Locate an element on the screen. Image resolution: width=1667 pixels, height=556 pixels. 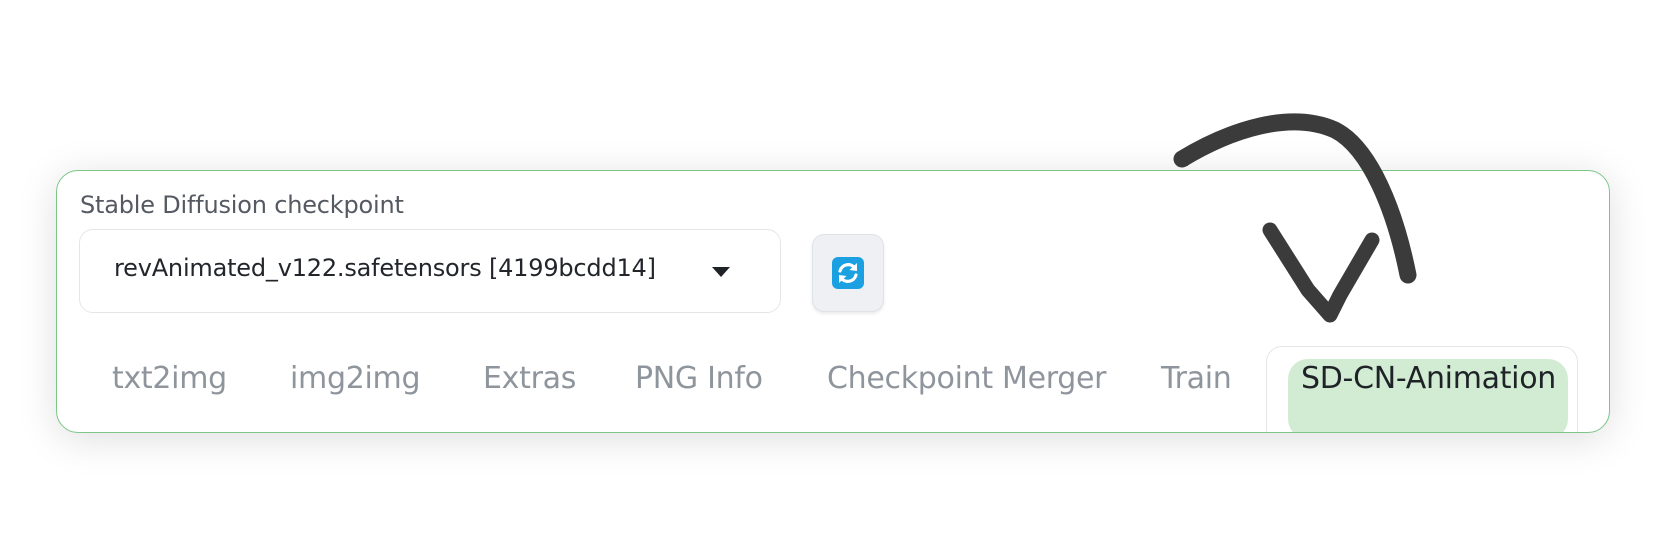
tab-sd-cn-animation-label: SD-CN-Animation is located at coordinates (1428, 378).